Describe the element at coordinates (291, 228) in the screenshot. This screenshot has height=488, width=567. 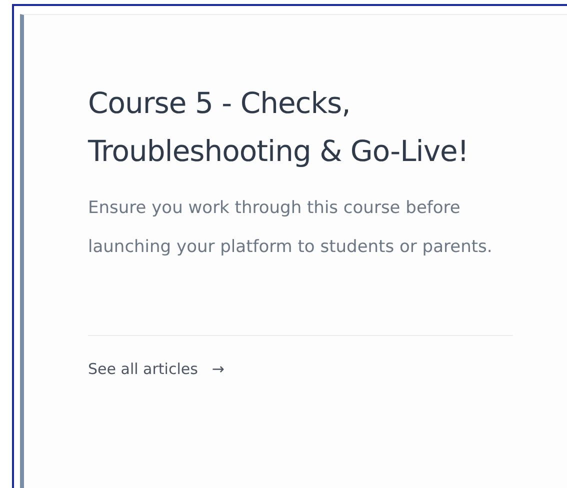
I see `course-description: Ensure you work through this course before launching your platform to students or parents.` at that location.